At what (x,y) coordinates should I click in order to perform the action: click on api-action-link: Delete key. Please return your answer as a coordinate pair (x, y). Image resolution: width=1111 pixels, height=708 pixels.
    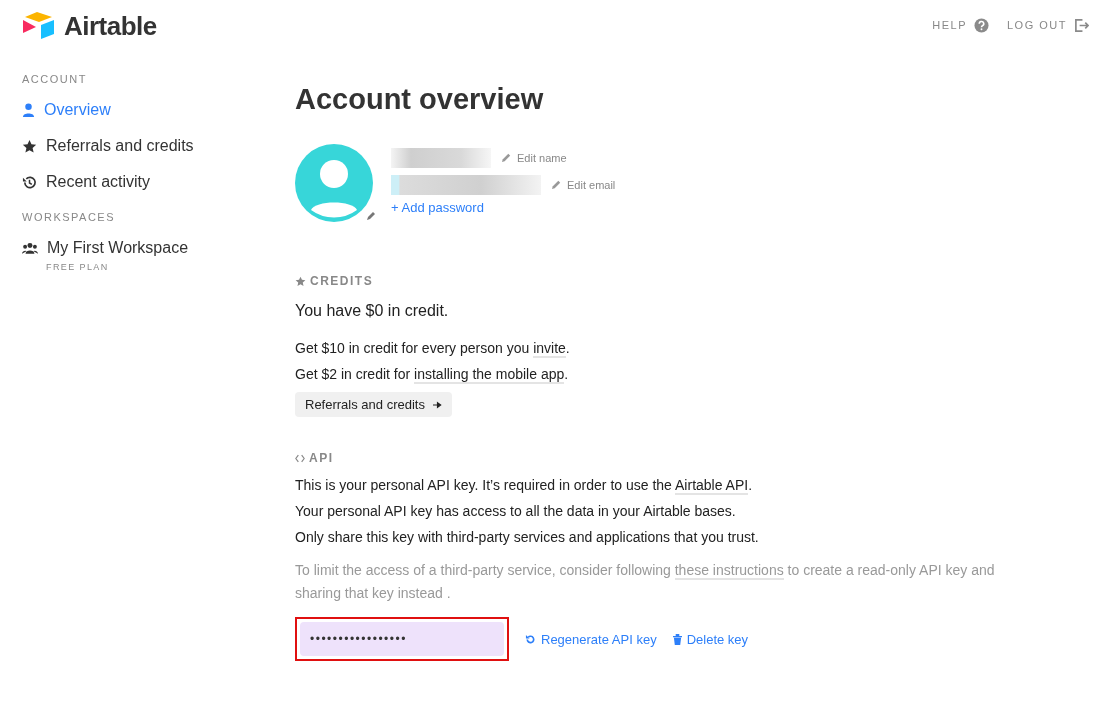
    Looking at the image, I should click on (710, 639).